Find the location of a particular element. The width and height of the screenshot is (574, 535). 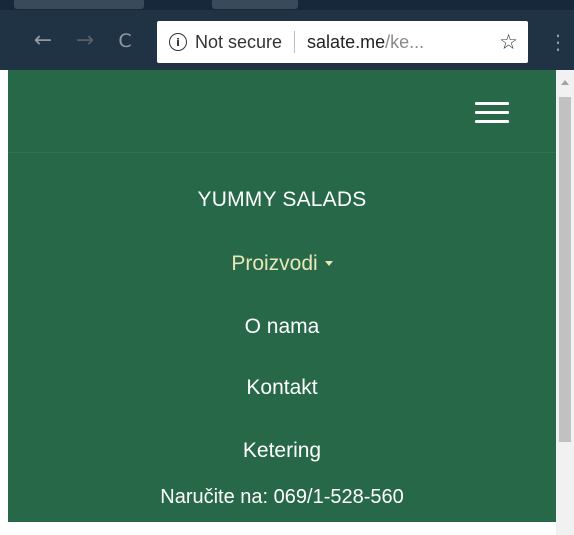

nav-item-products-label: Proizvodi is located at coordinates (274, 263).